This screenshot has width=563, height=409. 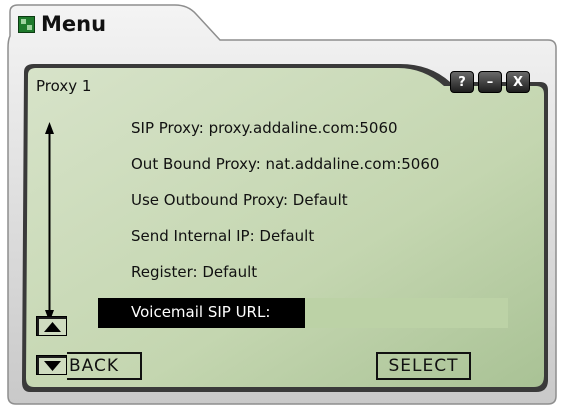 I want to click on menu-item-outbound-proxy: Out Bound Proxy: nat.addaline.com:5060, so click(x=285, y=171).